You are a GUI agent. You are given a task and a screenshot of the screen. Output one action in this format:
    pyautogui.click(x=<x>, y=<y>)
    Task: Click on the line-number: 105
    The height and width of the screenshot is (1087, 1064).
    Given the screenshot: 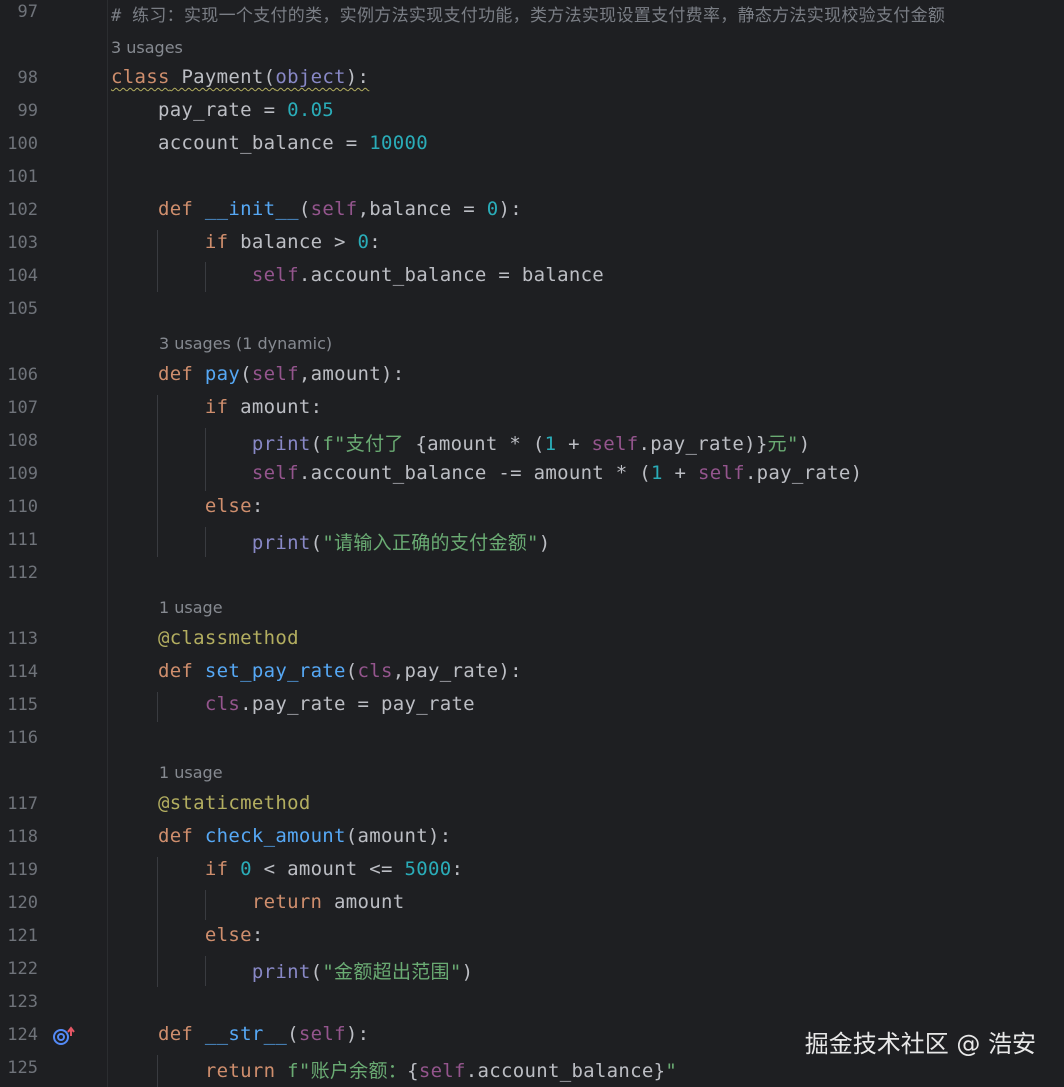 What is the action you would take?
    pyautogui.click(x=22, y=309)
    